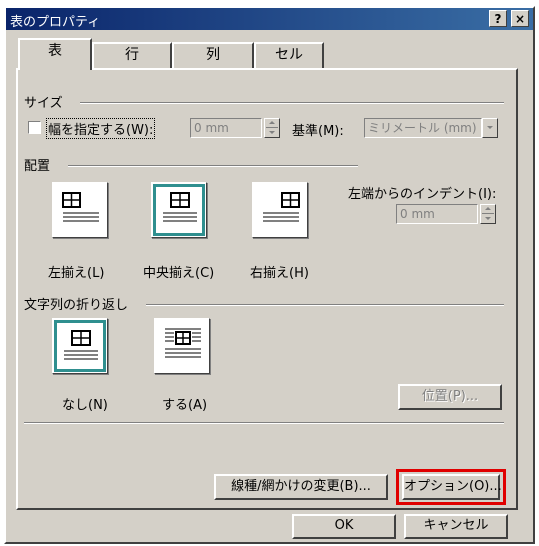 Image resolution: width=539 pixels, height=546 pixels. What do you see at coordinates (37, 166) in the screenshot?
I see `alignment-heading: 配置` at bounding box center [37, 166].